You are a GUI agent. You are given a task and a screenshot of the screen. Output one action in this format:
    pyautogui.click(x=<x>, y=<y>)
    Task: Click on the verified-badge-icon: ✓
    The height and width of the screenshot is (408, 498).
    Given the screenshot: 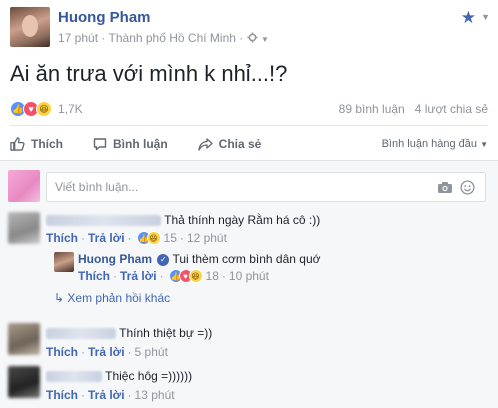 What is the action you would take?
    pyautogui.click(x=163, y=259)
    